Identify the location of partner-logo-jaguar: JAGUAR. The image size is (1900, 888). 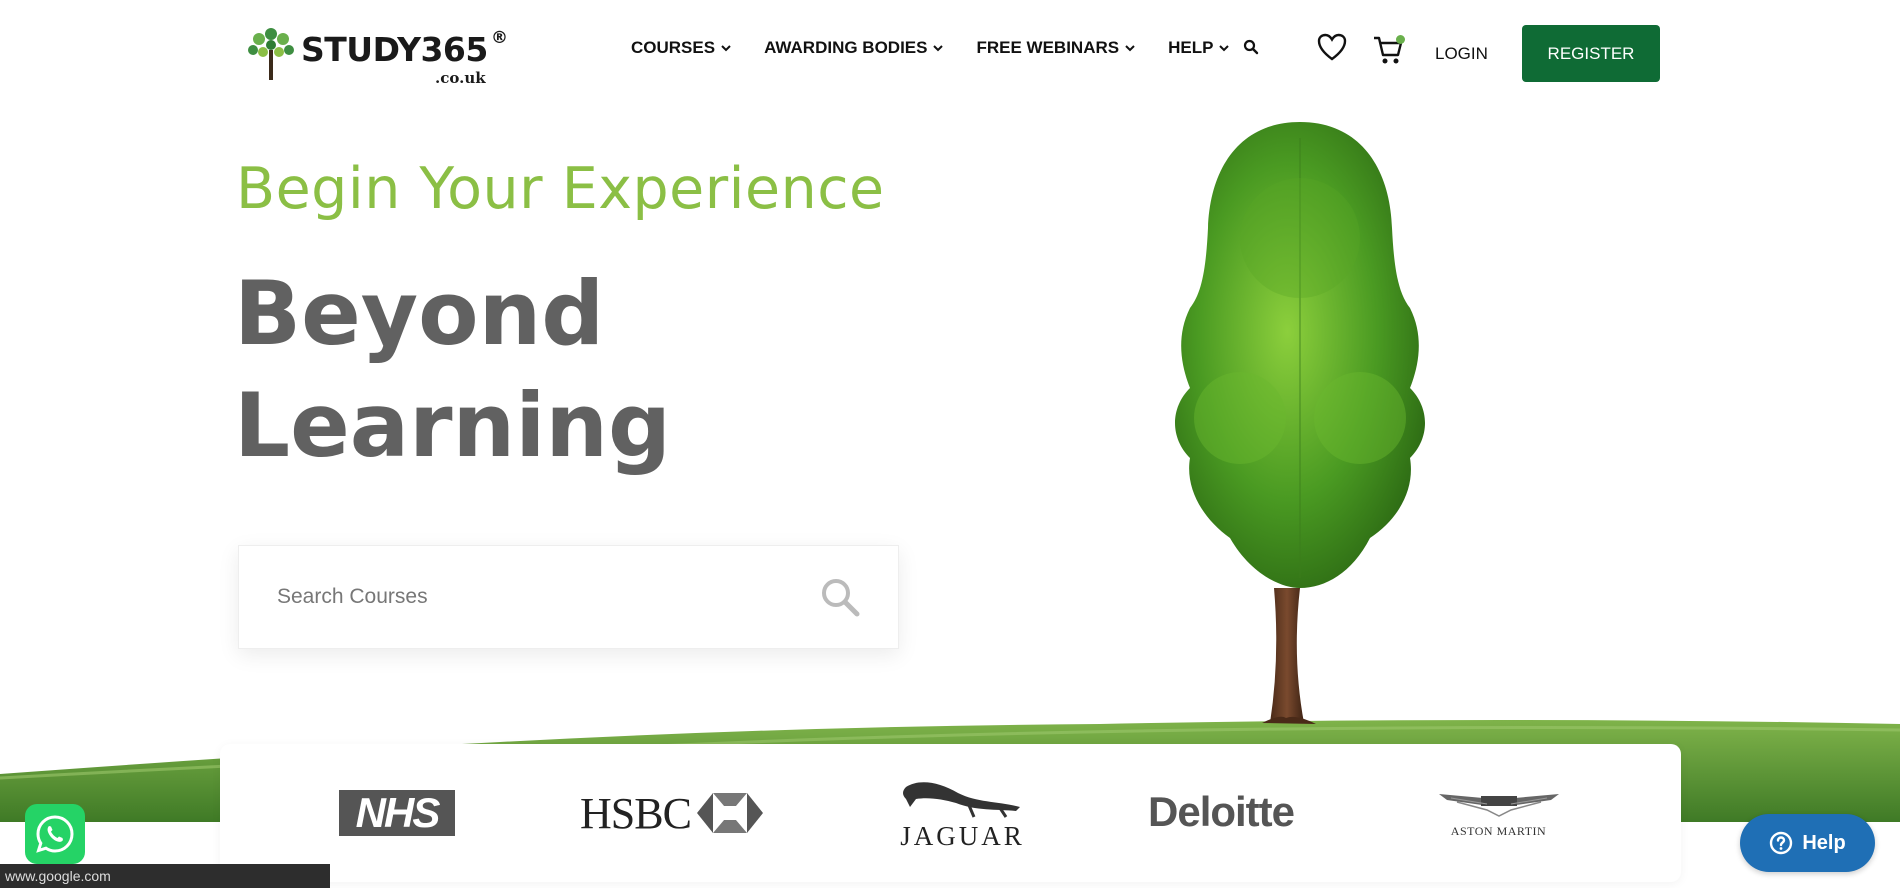
(962, 814).